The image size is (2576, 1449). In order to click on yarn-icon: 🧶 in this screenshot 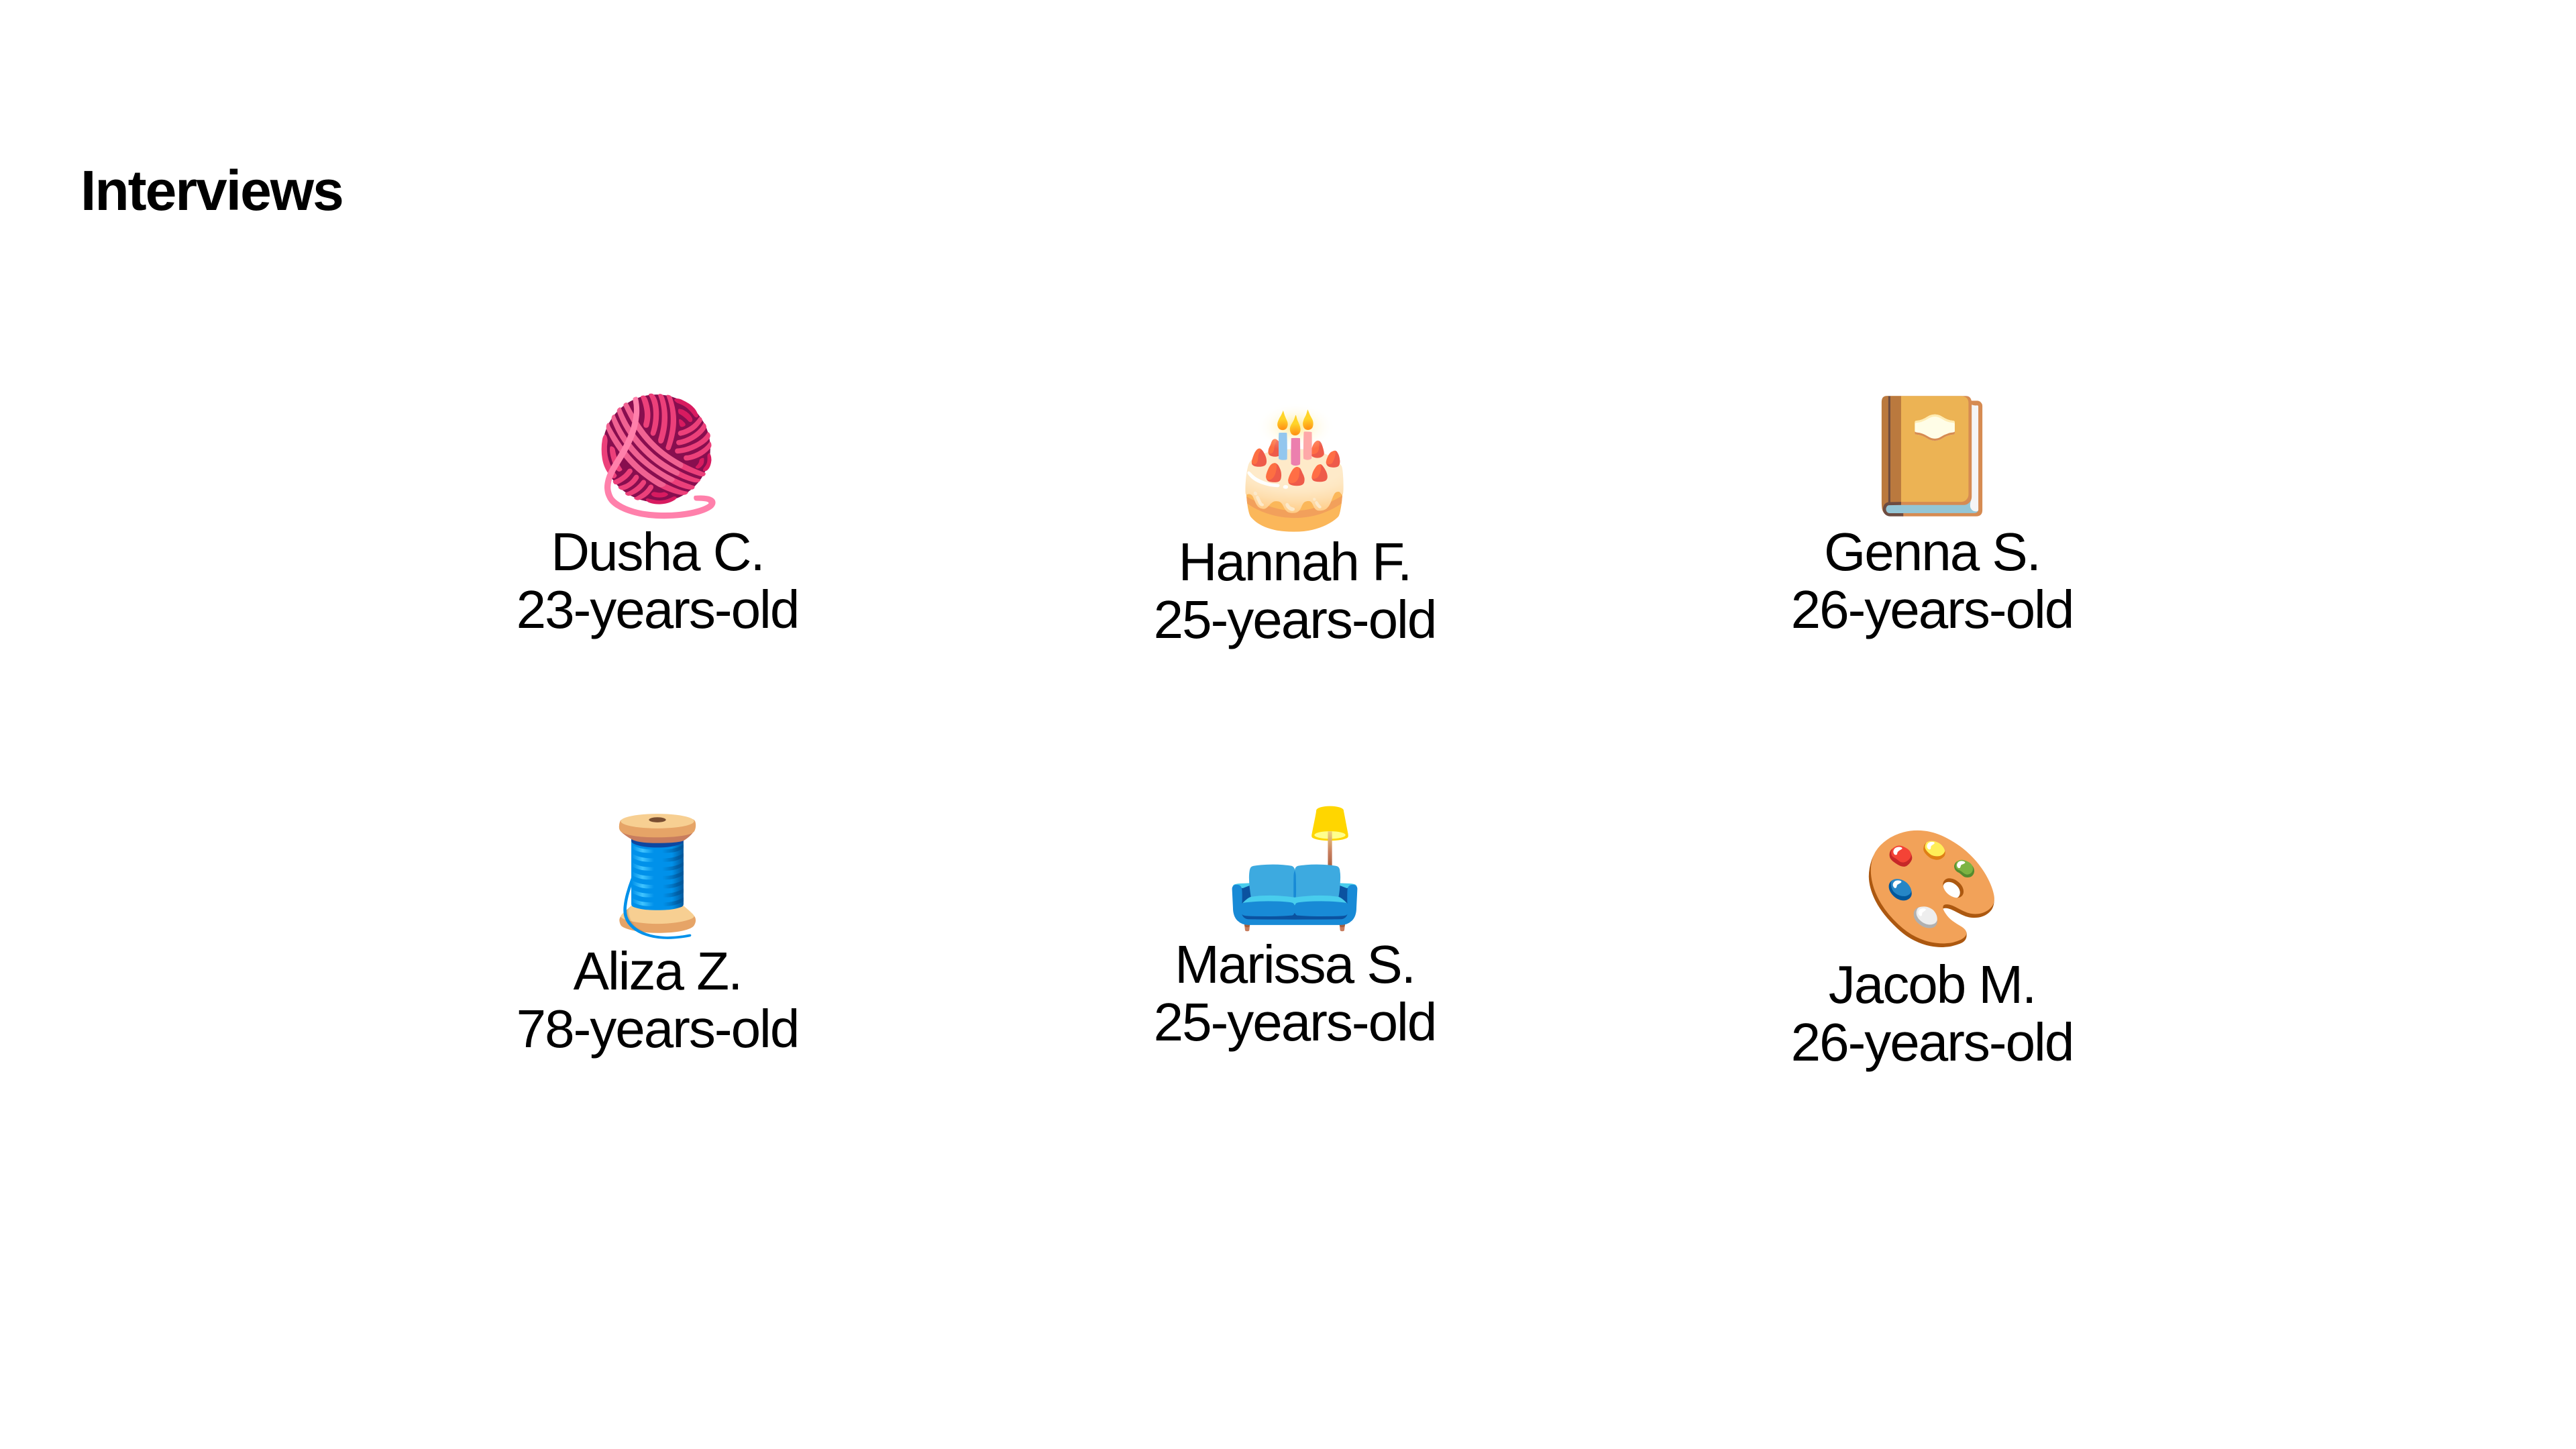, I will do `click(657, 456)`.